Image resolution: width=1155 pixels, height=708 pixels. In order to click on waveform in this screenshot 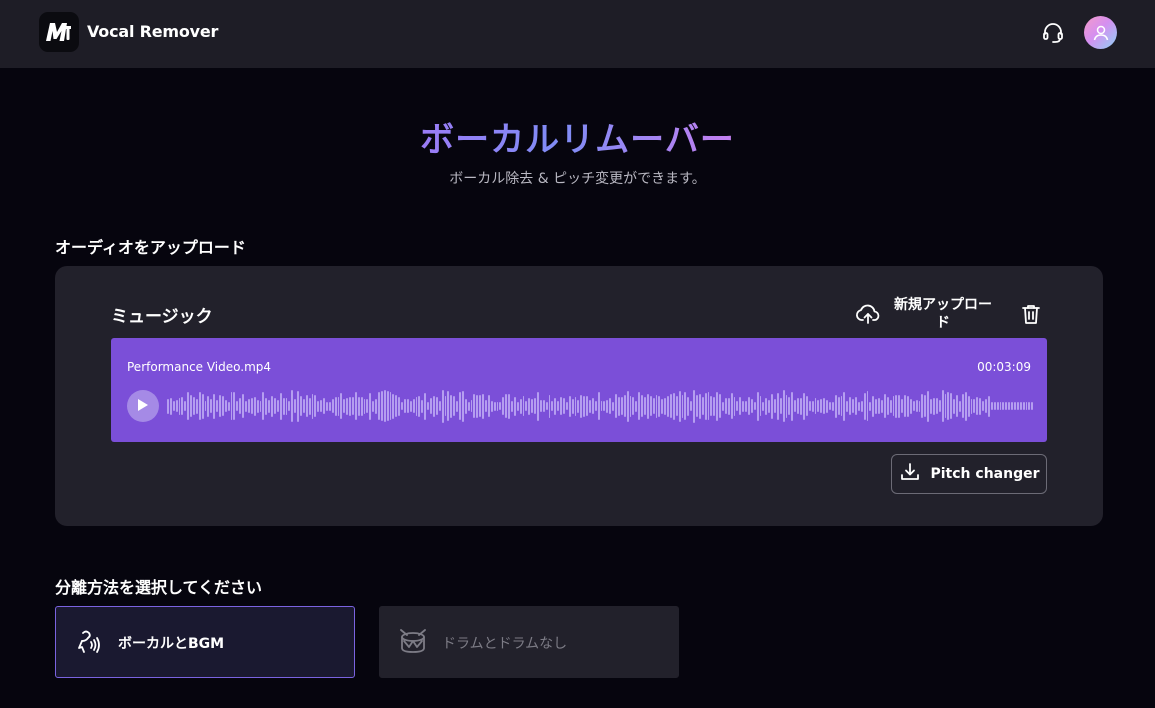, I will do `click(600, 406)`.